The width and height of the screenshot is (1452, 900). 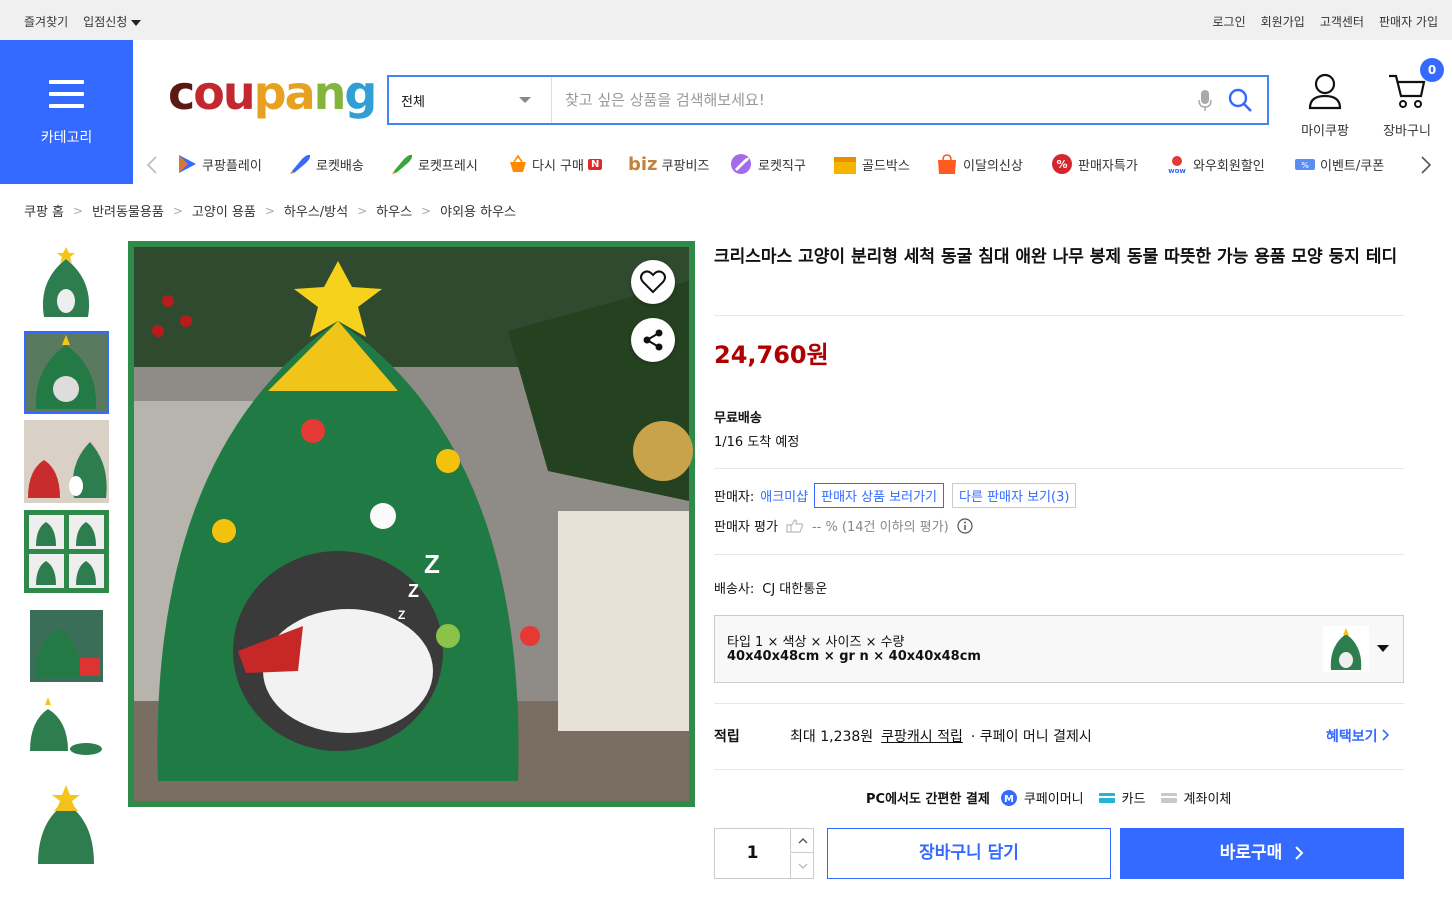 I want to click on share-button, so click(x=653, y=340).